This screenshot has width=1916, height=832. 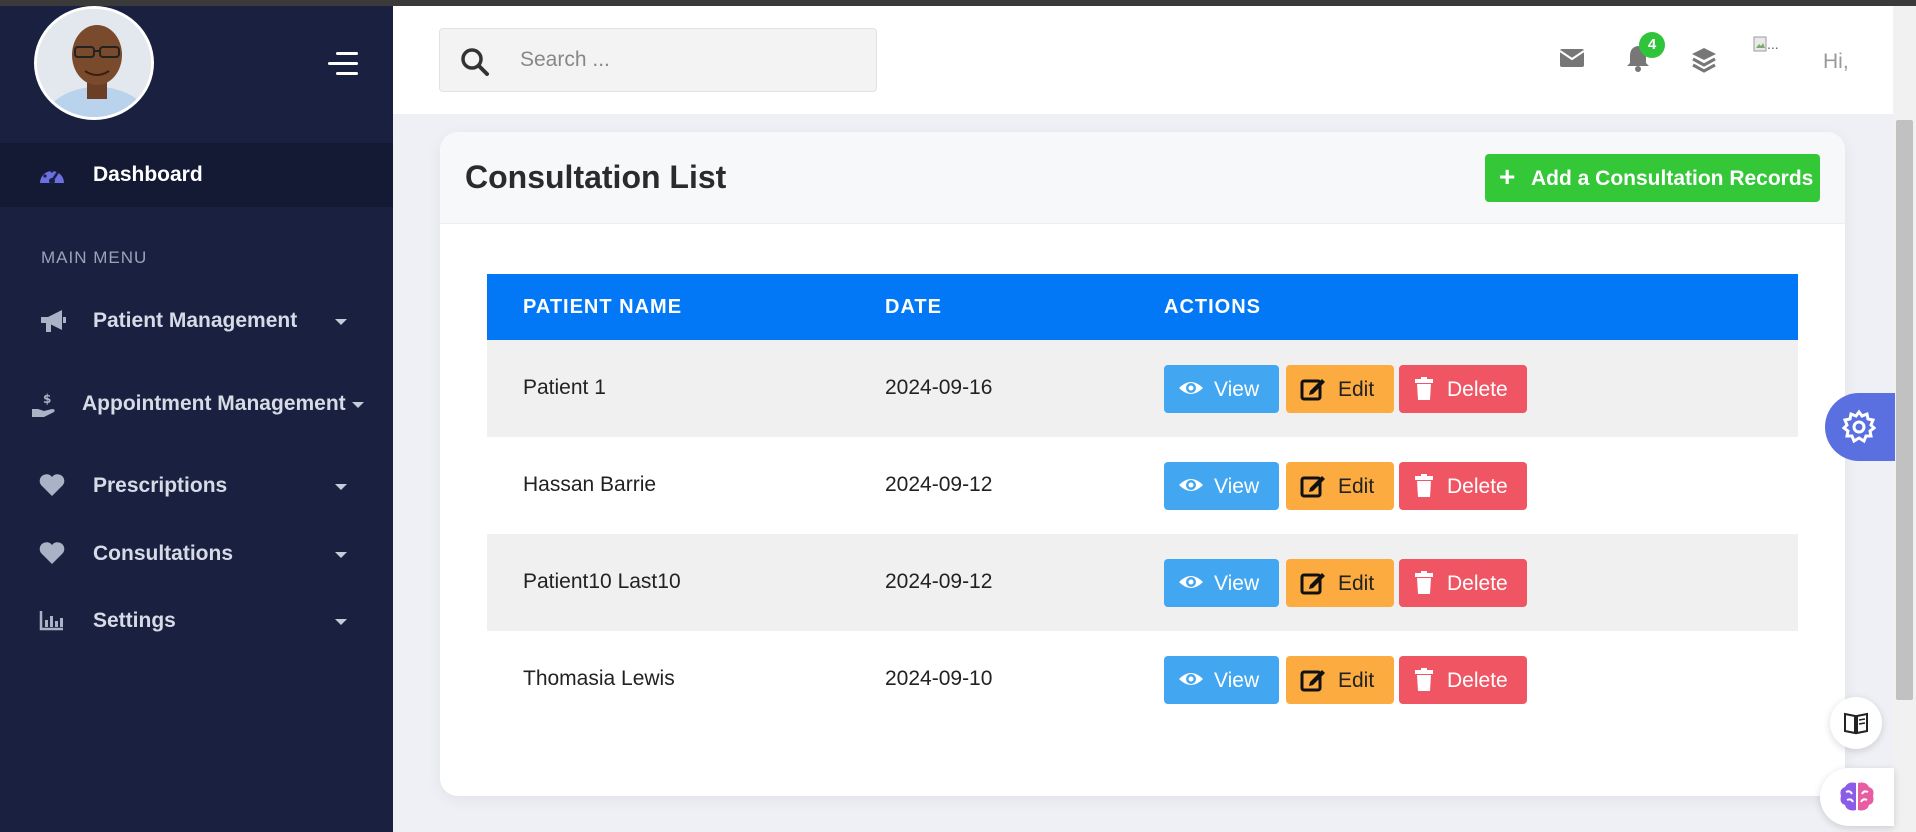 I want to click on column-header-patient-name: PATIENT NAME, so click(x=603, y=307).